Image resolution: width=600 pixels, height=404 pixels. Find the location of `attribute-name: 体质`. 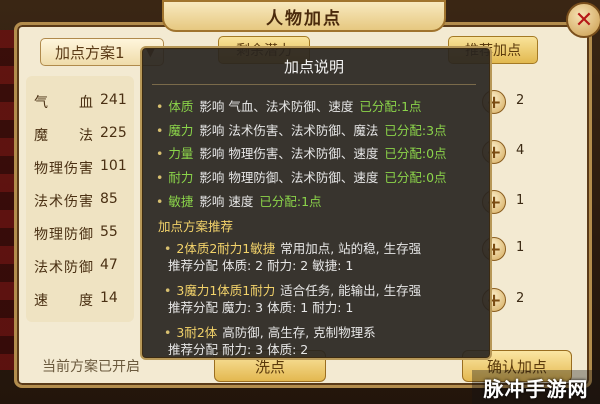

attribute-name: 体质 is located at coordinates (181, 106).